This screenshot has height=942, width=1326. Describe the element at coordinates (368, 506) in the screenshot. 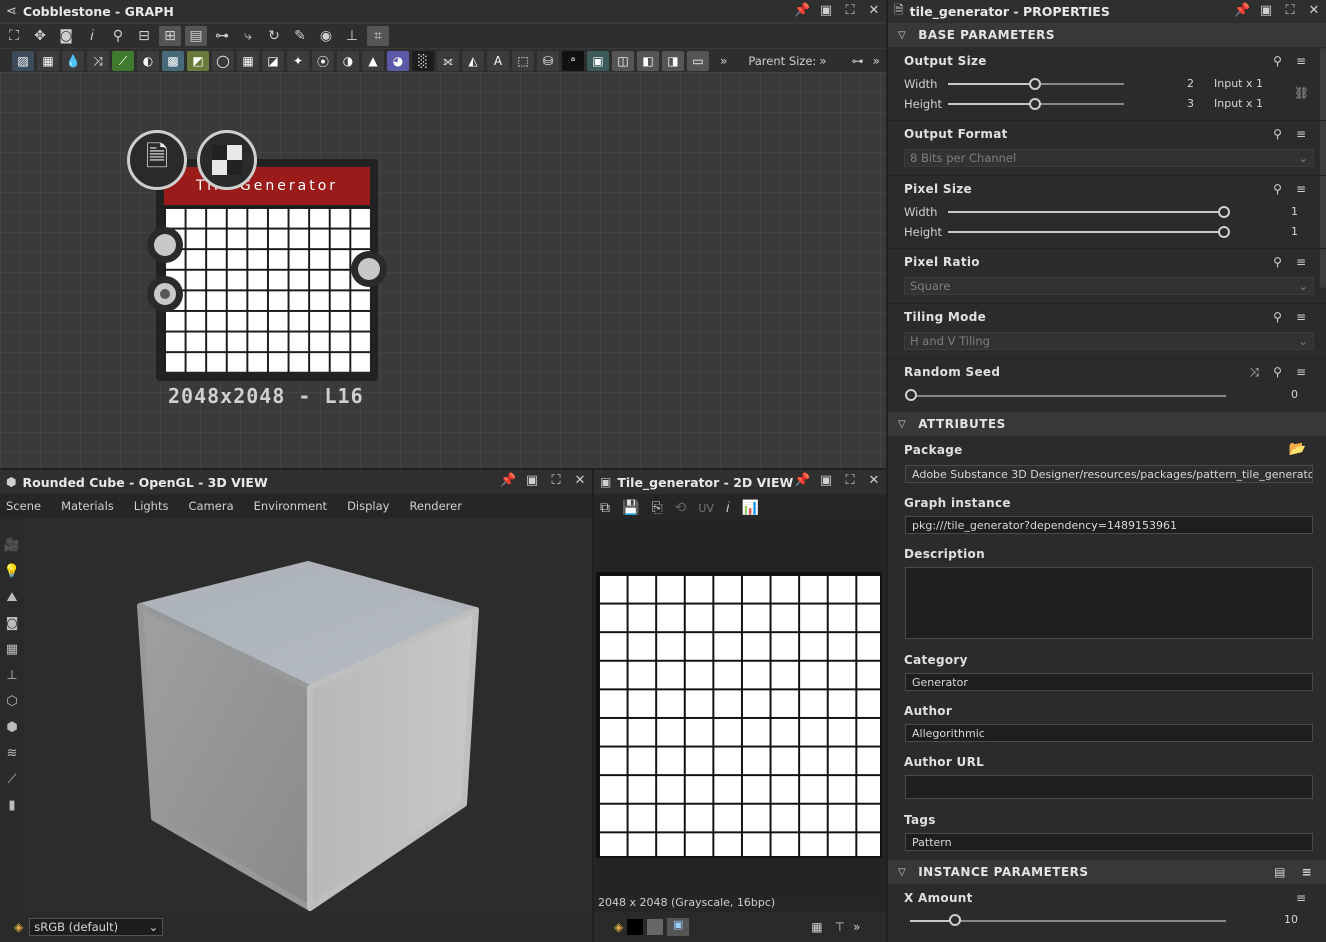

I see `menu-display: Display` at that location.